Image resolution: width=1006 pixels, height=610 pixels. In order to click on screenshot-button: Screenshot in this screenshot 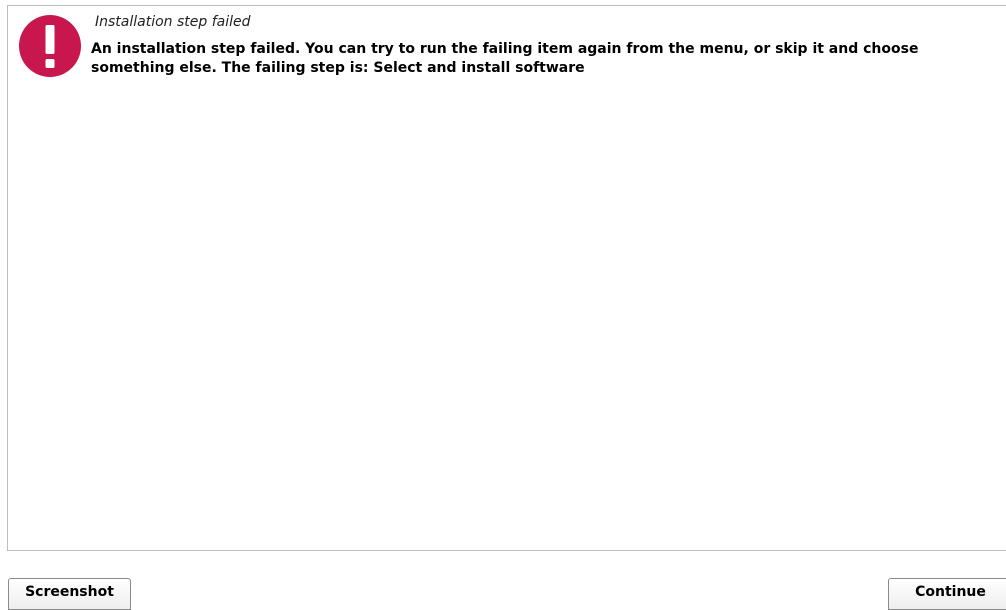, I will do `click(69, 594)`.